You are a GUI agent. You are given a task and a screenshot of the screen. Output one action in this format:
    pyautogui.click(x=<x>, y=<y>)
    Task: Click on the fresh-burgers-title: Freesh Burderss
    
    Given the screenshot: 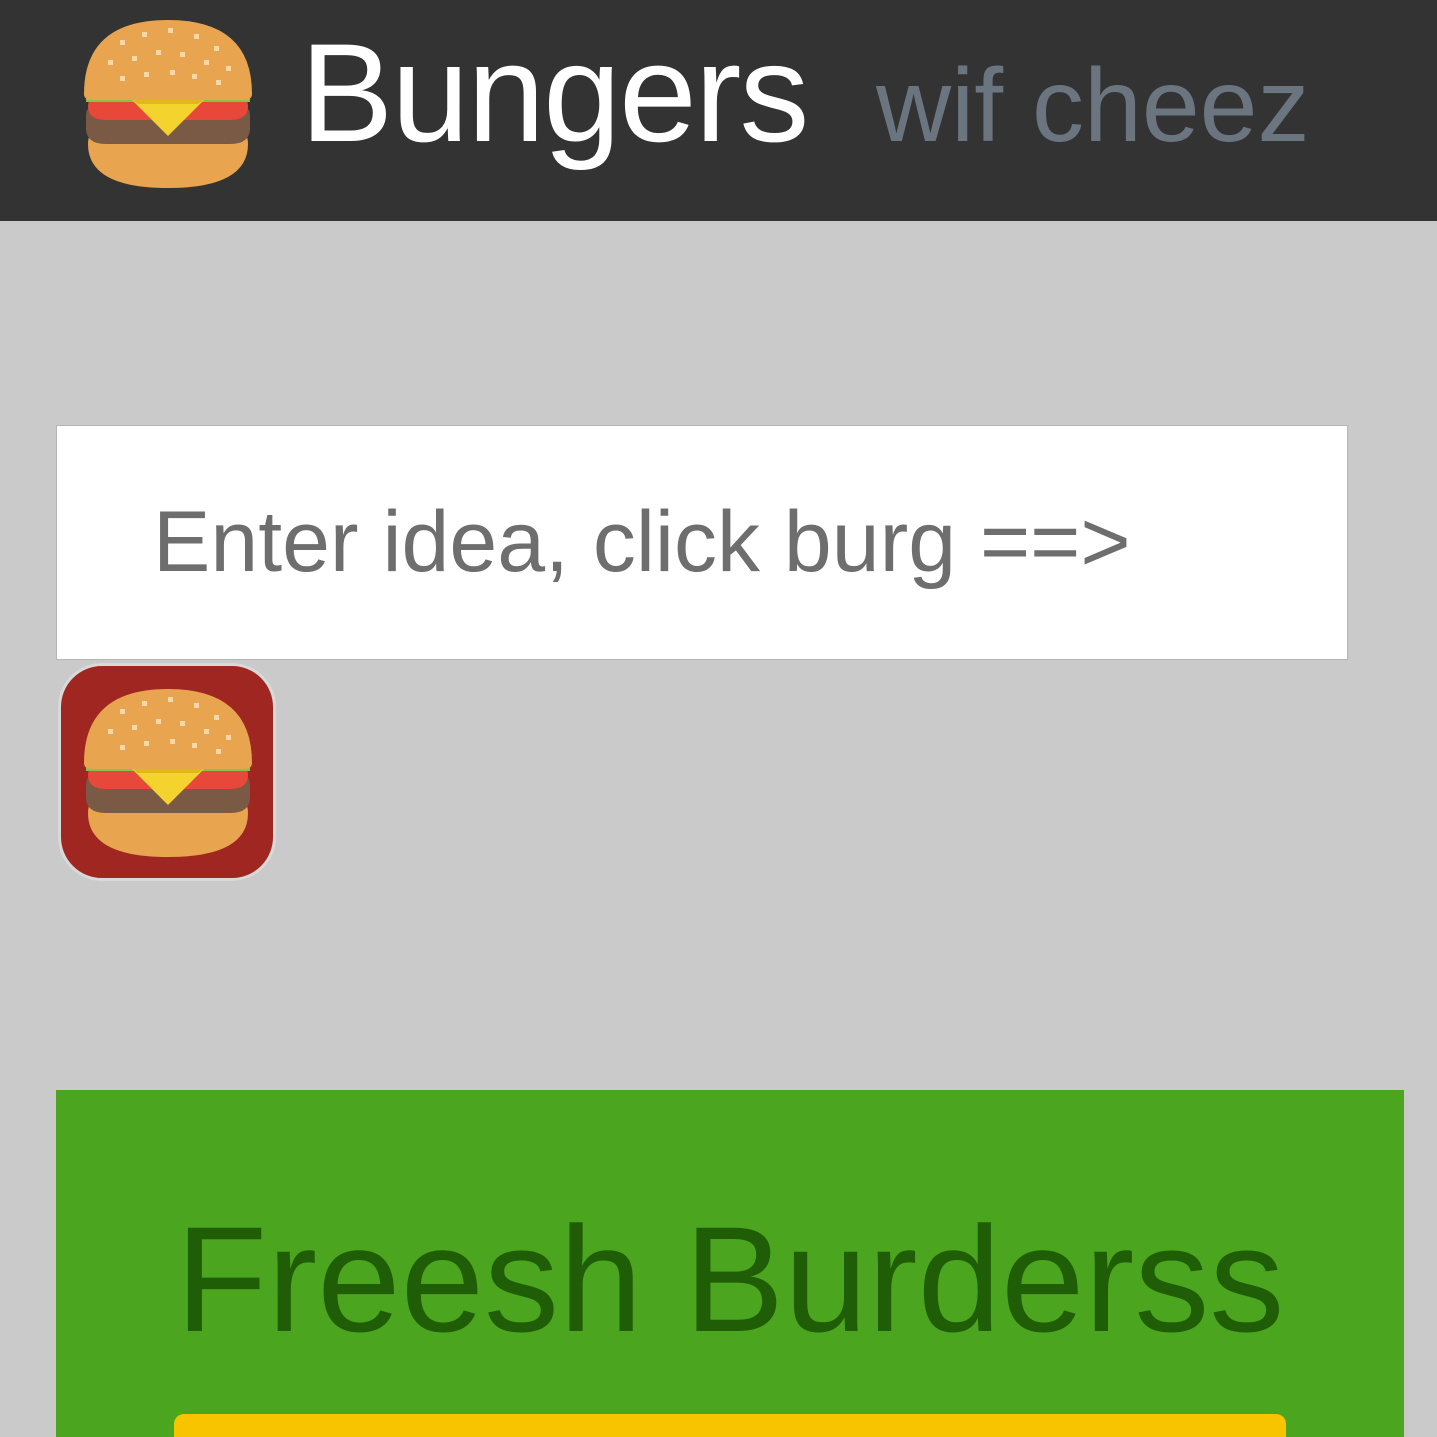 What is the action you would take?
    pyautogui.click(x=730, y=1279)
    